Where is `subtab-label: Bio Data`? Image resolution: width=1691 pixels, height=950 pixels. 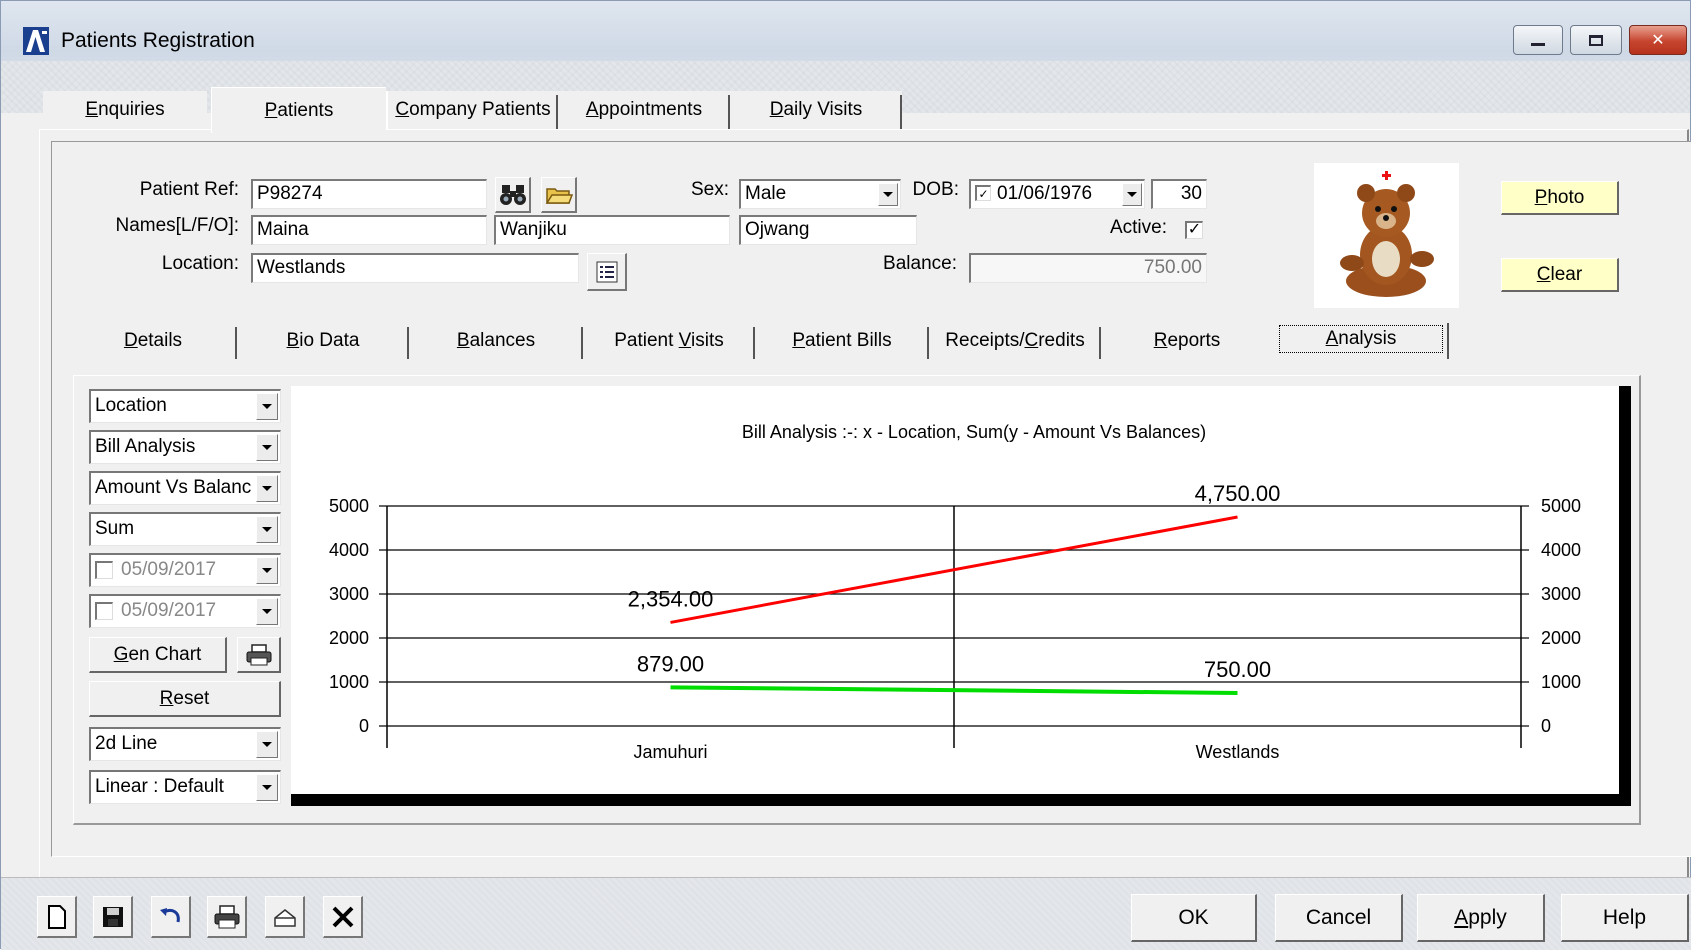 subtab-label: Bio Data is located at coordinates (323, 340).